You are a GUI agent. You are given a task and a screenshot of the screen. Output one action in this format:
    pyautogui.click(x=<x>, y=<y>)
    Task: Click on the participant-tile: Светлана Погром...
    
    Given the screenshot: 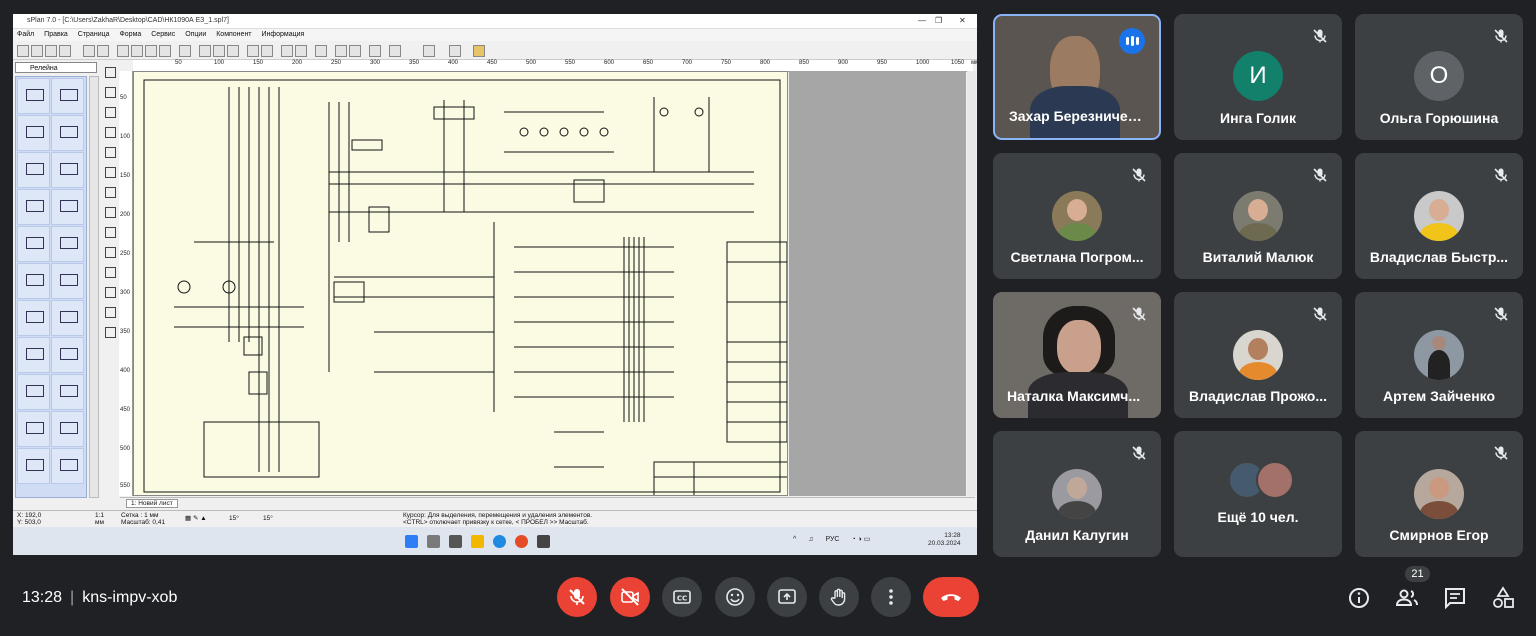 What is the action you would take?
    pyautogui.click(x=1077, y=216)
    